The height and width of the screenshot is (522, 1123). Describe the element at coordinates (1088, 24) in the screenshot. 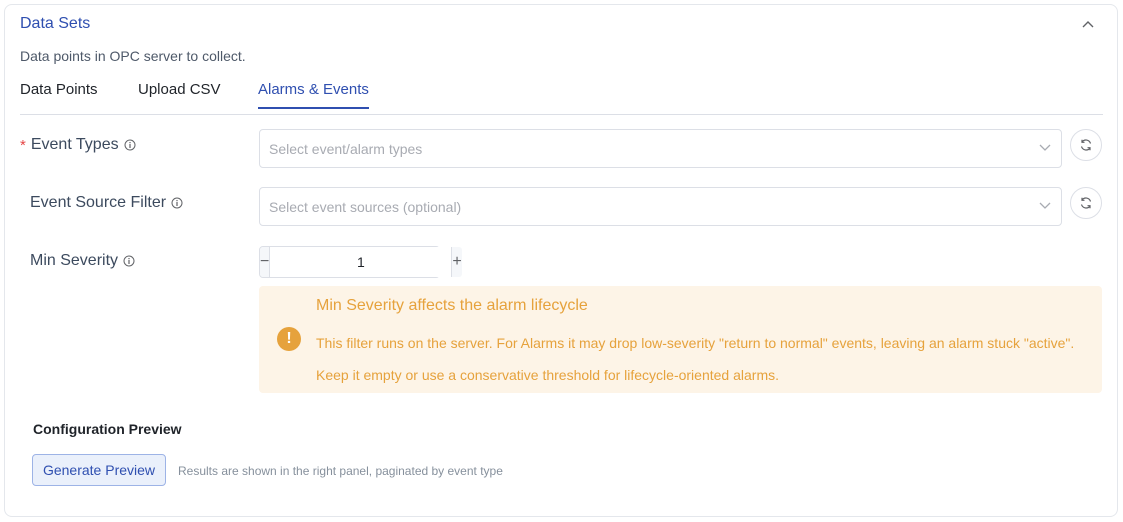

I see `chevron-up-icon` at that location.